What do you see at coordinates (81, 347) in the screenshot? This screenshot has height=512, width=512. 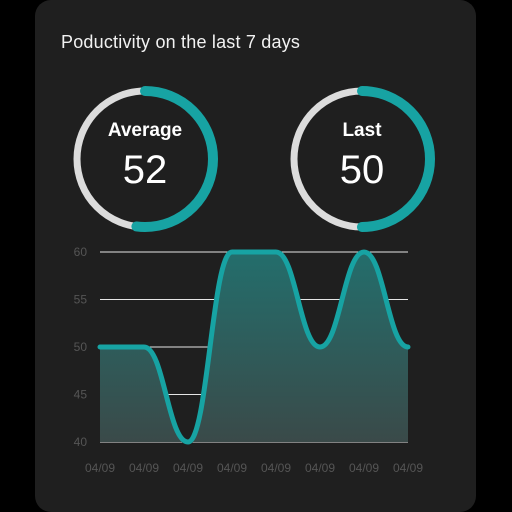 I see `y-tick-label: 50` at bounding box center [81, 347].